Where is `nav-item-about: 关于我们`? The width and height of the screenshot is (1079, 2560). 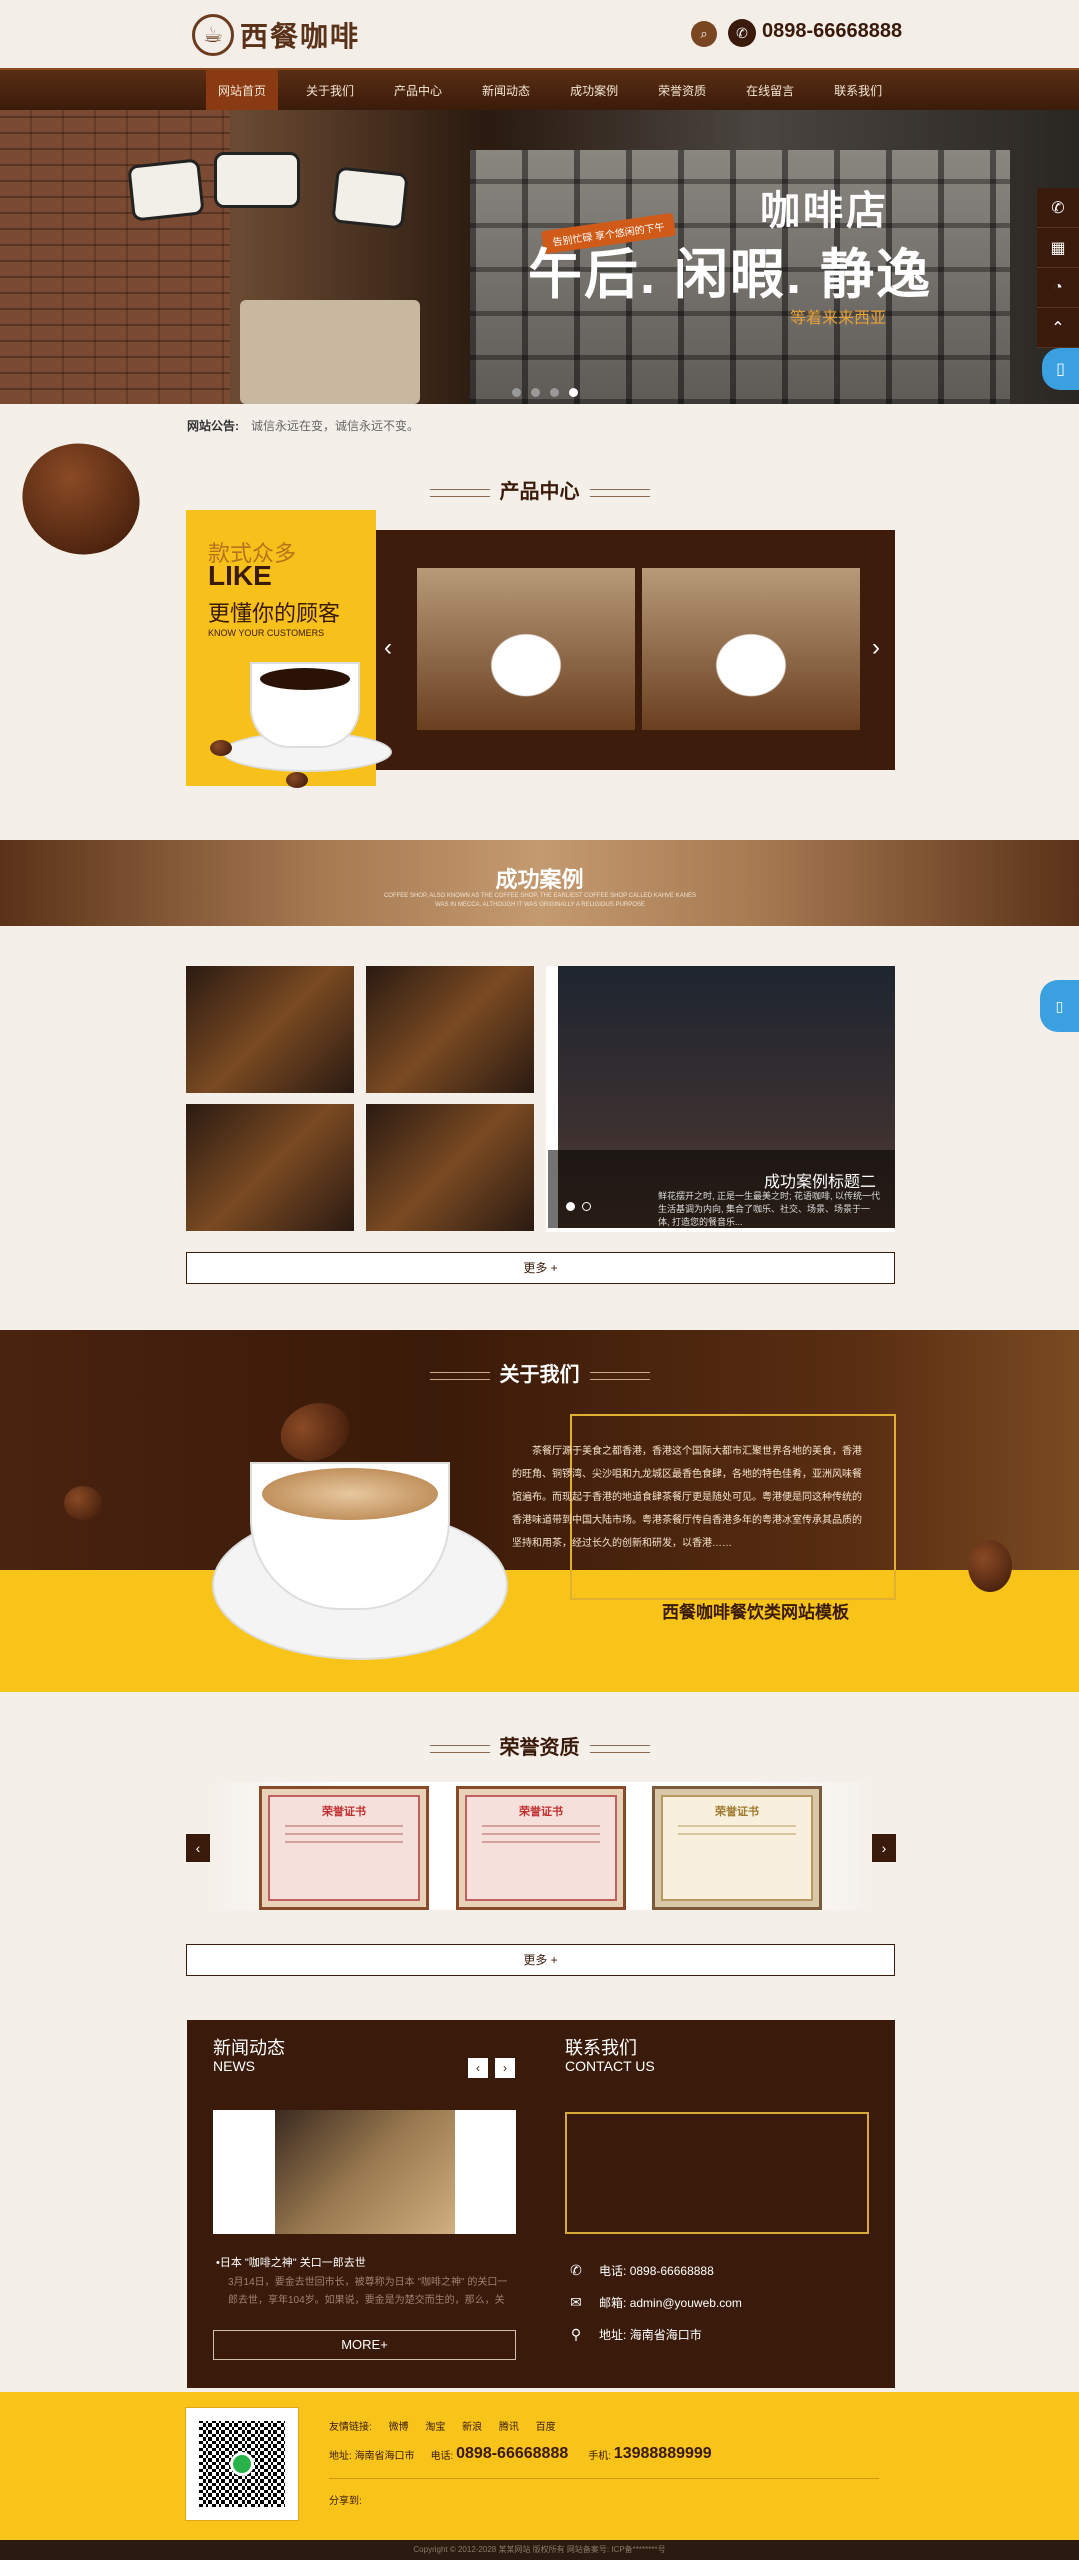 nav-item-about: 关于我们 is located at coordinates (330, 91).